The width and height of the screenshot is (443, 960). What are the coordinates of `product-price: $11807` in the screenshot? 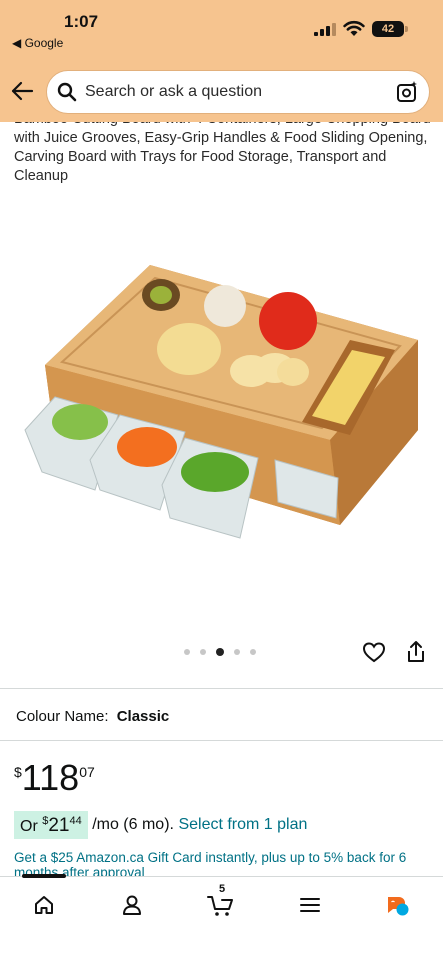 It's located at (54, 778).